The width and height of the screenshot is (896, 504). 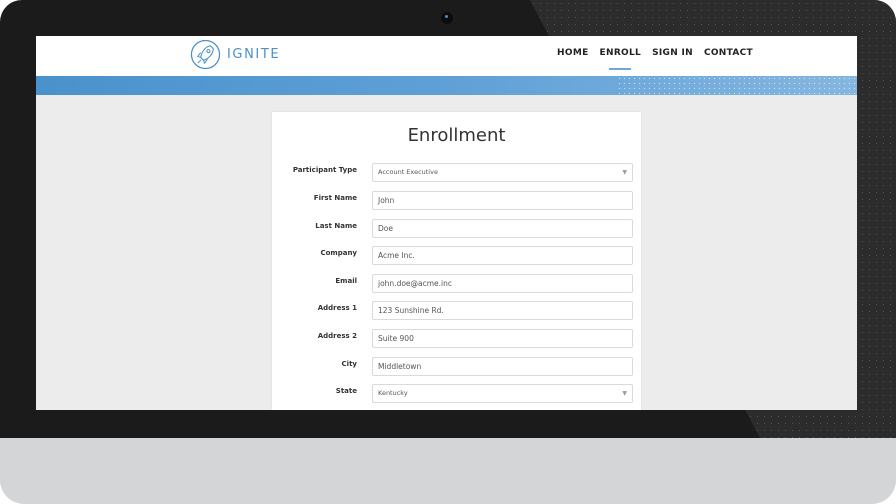 I want to click on company-input: Acme Inc., so click(x=502, y=255).